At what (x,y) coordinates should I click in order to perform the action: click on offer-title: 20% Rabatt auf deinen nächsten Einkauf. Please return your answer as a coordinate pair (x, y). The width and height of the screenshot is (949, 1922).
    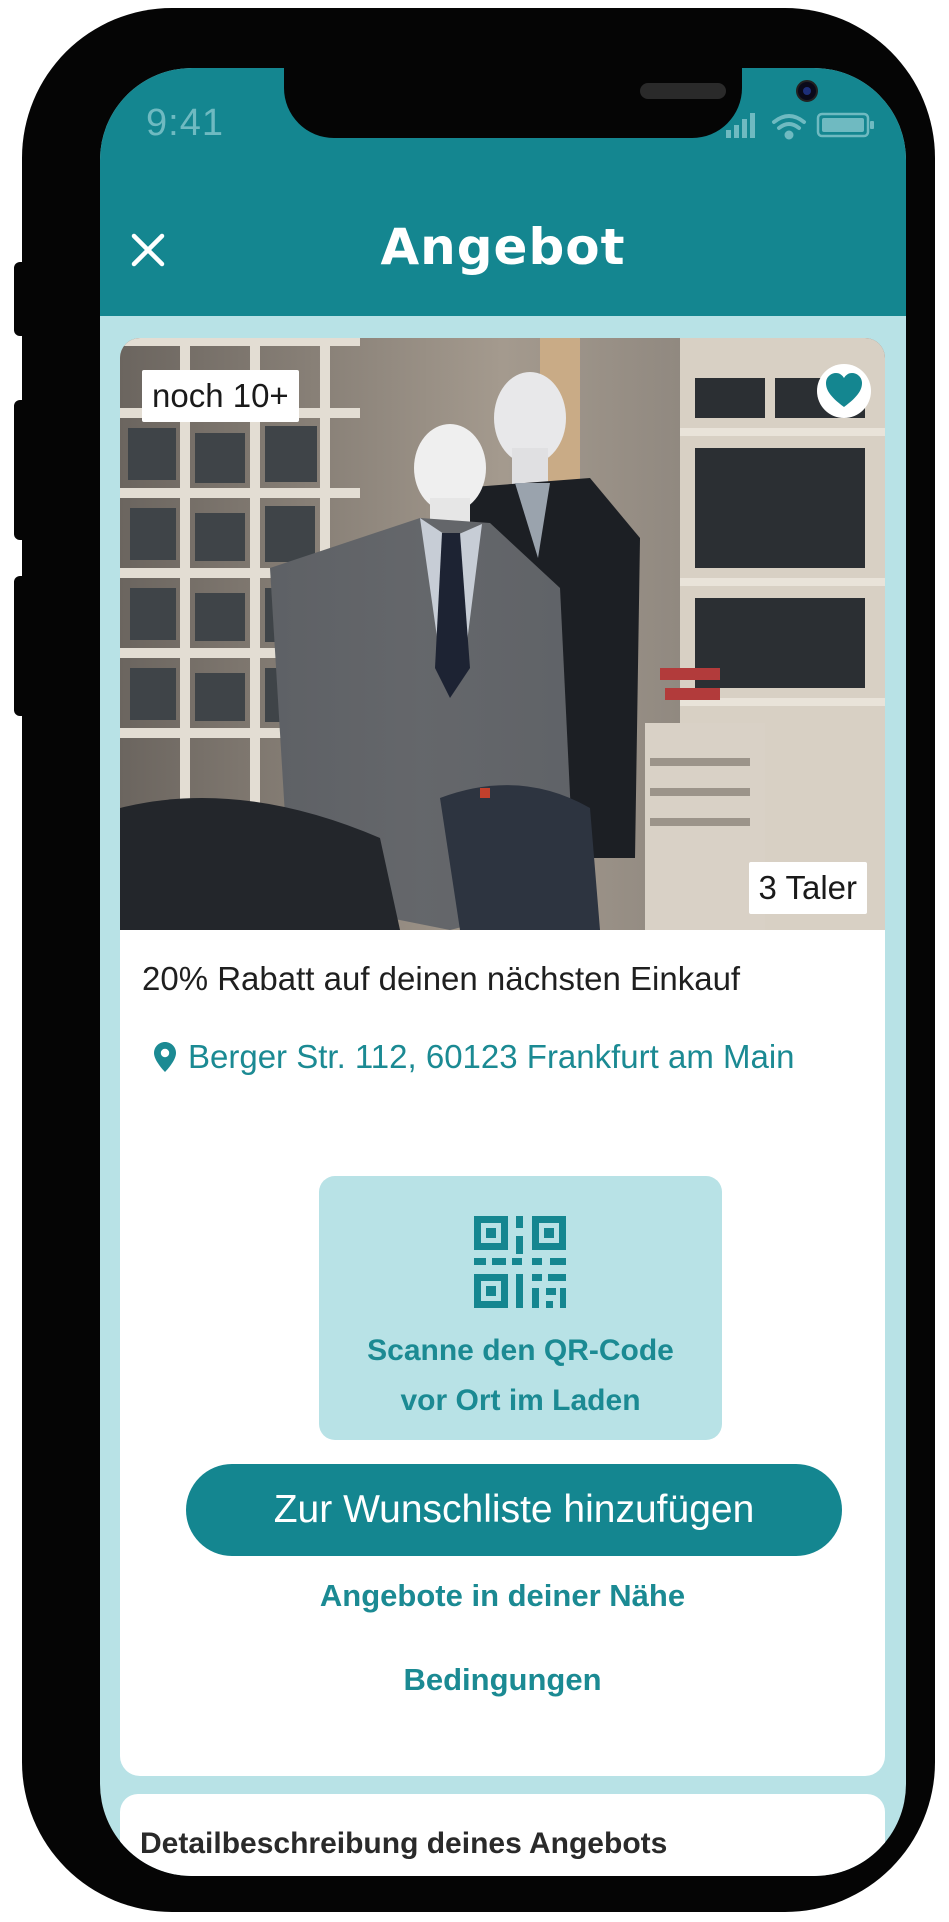
    Looking at the image, I should click on (441, 978).